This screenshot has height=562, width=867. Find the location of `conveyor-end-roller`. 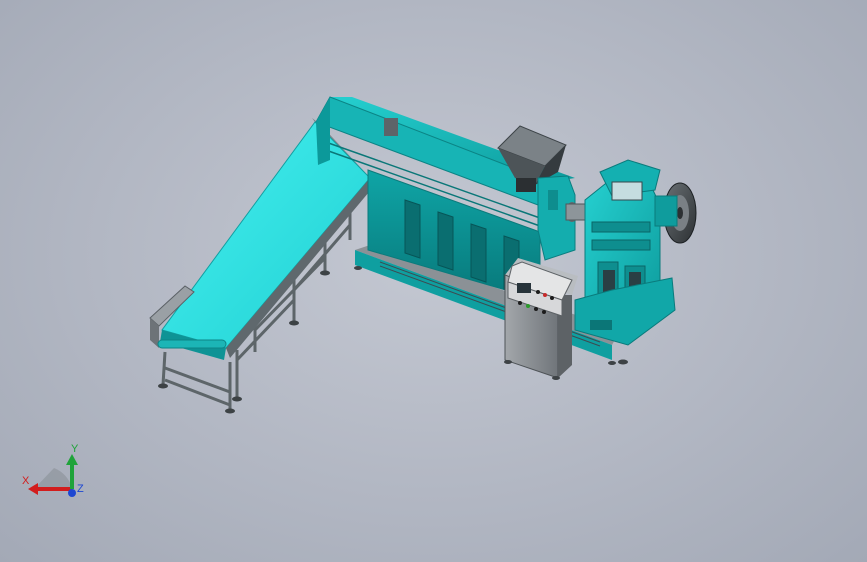

conveyor-end-roller is located at coordinates (192, 344).